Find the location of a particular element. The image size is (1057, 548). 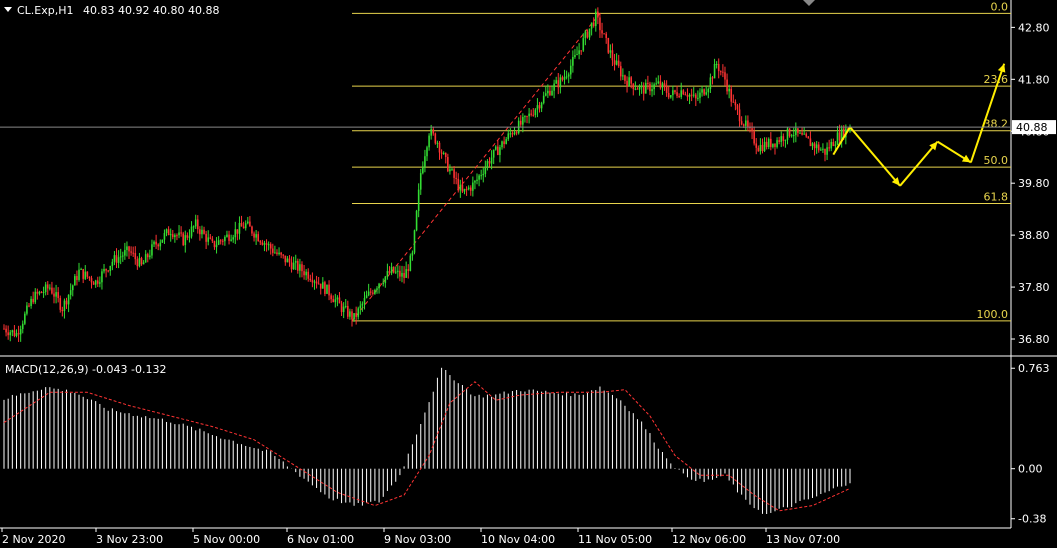

fib-level-label: 61.8 is located at coordinates (996, 196).